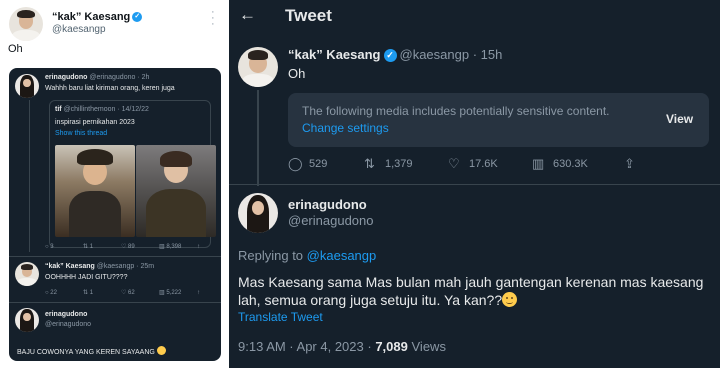 The height and width of the screenshot is (368, 720). Describe the element at coordinates (122, 293) in the screenshot. I see `reply2-actions: ○ 22 ⇅ 1 ♡ 62 ▥ 5,222 ↑` at that location.